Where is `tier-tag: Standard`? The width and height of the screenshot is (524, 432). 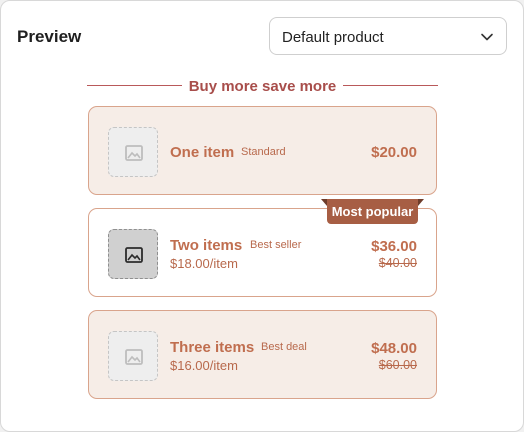
tier-tag: Standard is located at coordinates (263, 152).